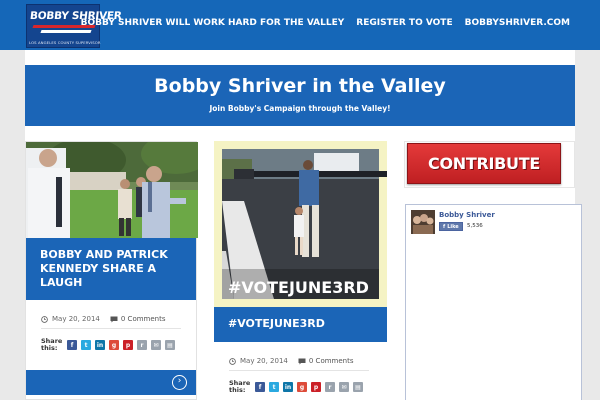 This screenshot has height=400, width=600. I want to click on facebook-like-button: f Like, so click(451, 226).